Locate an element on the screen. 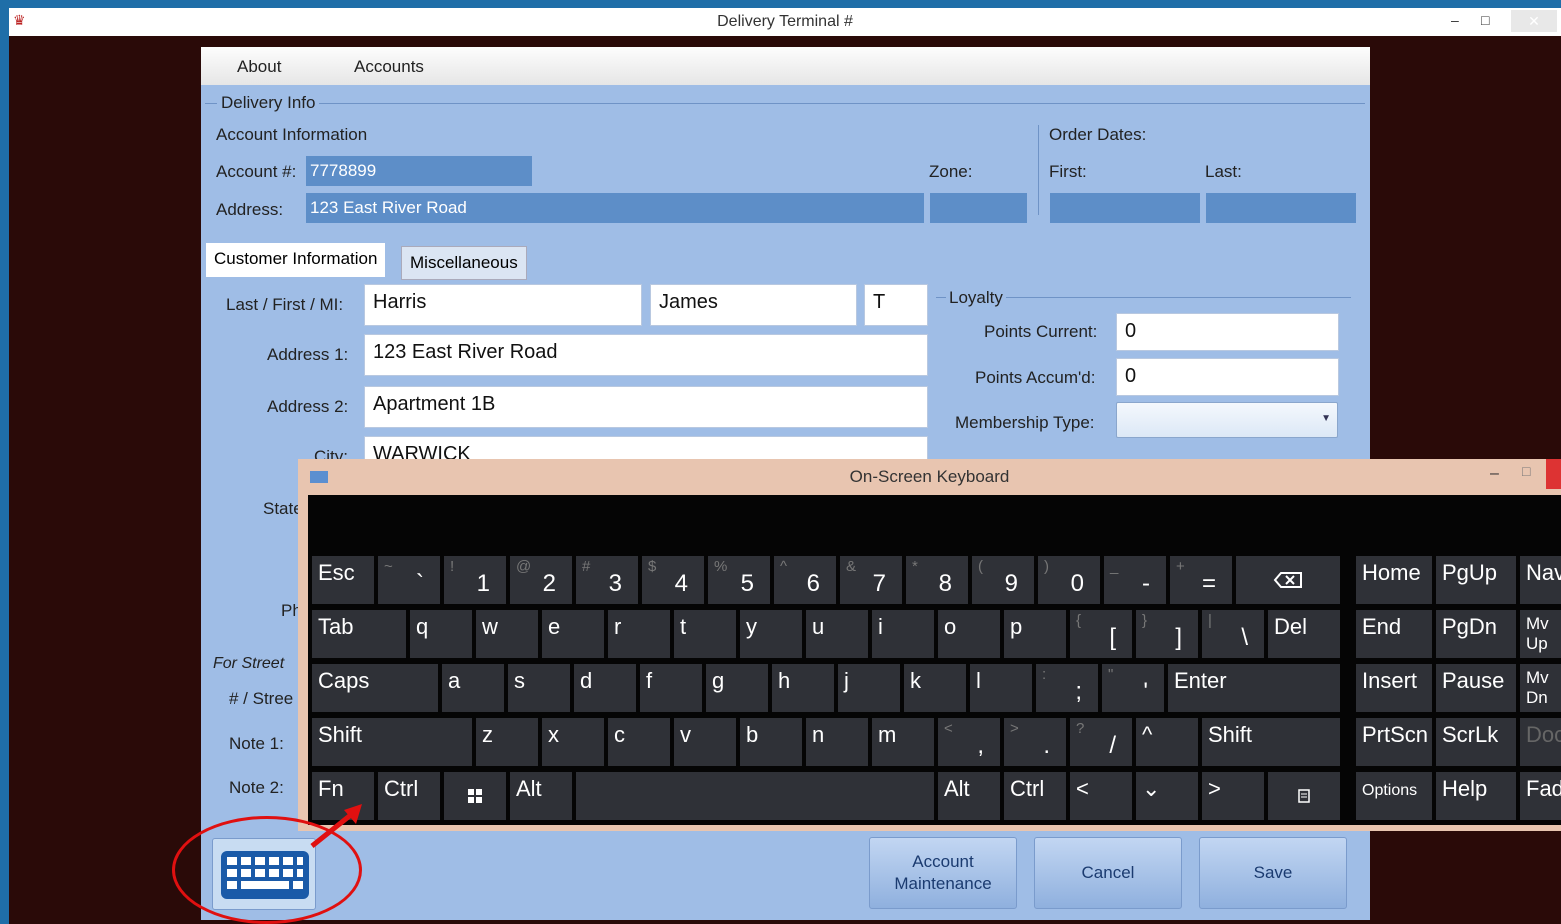 Image resolution: width=1561 pixels, height=924 pixels. key-punct-0: :; is located at coordinates (1067, 688).